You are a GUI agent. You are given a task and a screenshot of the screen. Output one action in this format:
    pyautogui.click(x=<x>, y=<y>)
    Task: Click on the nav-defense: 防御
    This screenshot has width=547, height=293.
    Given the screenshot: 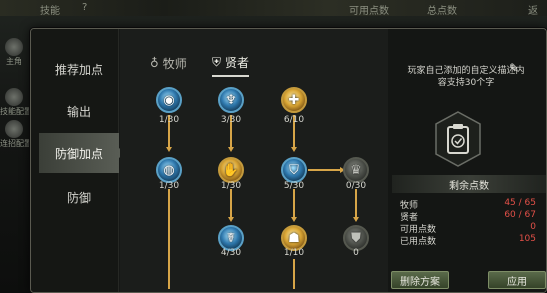 What is the action you would take?
    pyautogui.click(x=79, y=197)
    